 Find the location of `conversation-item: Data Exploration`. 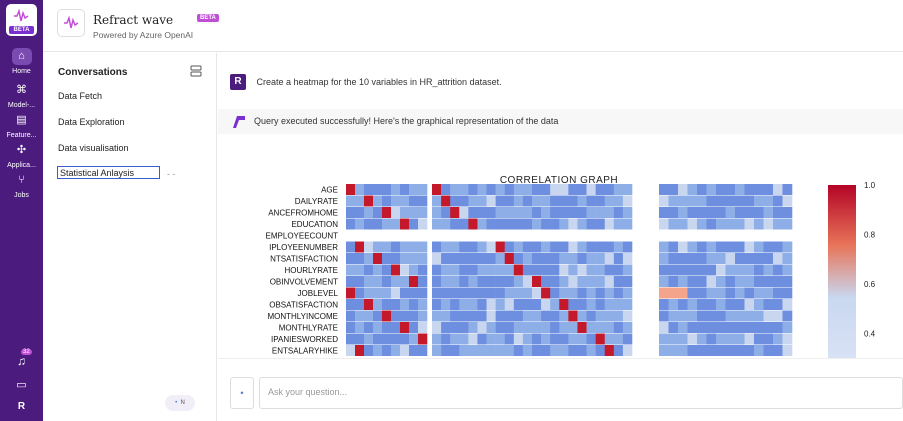

conversation-item: Data Exploration is located at coordinates (91, 122).